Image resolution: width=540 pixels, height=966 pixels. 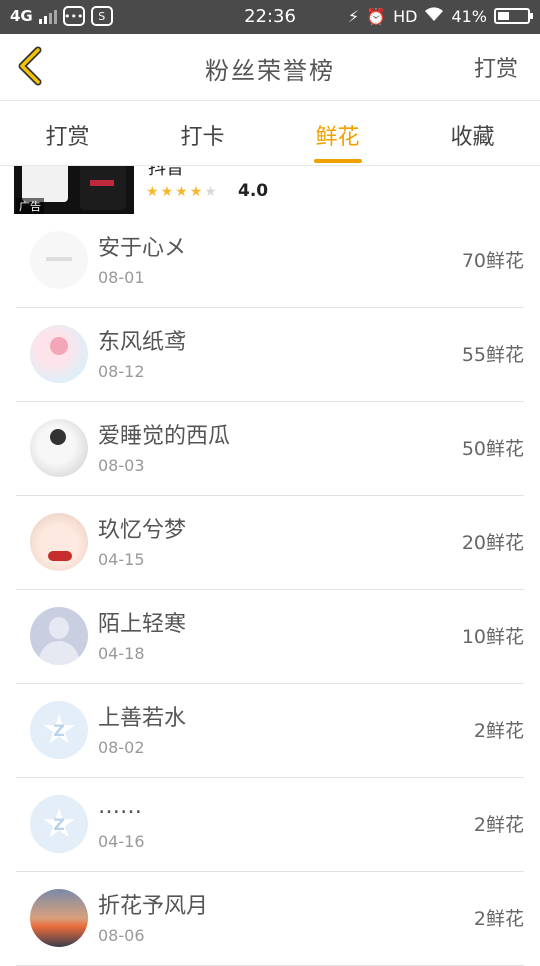 What do you see at coordinates (253, 191) in the screenshot?
I see `ad-rating: 4.0` at bounding box center [253, 191].